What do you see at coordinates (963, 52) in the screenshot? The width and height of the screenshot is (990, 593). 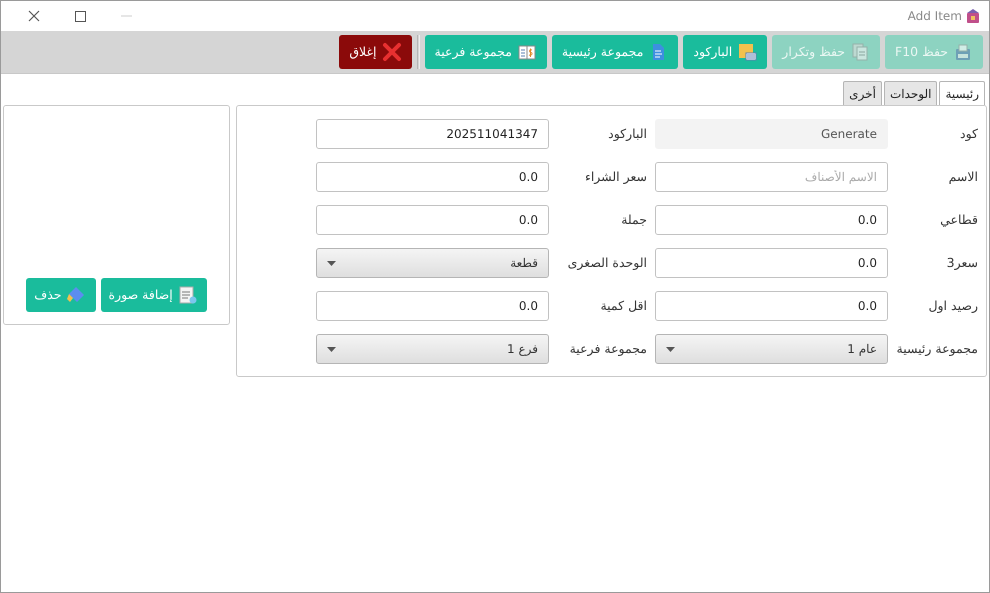 I see `save-icon` at bounding box center [963, 52].